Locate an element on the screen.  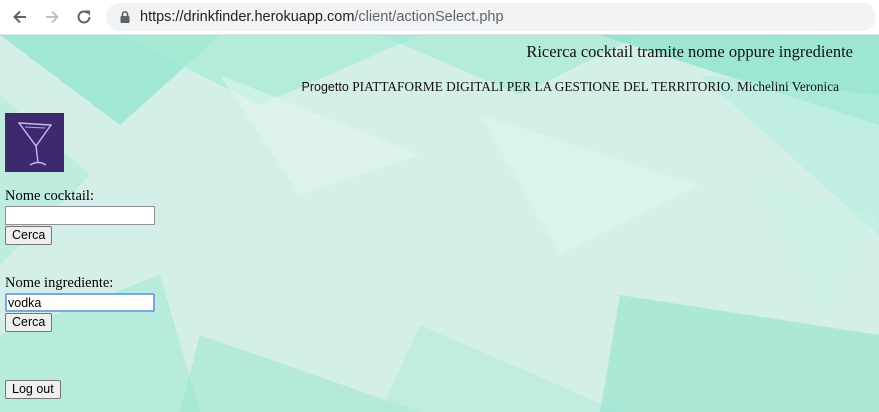
ingredient-name-label: Nome ingrediente: is located at coordinates (59, 283).